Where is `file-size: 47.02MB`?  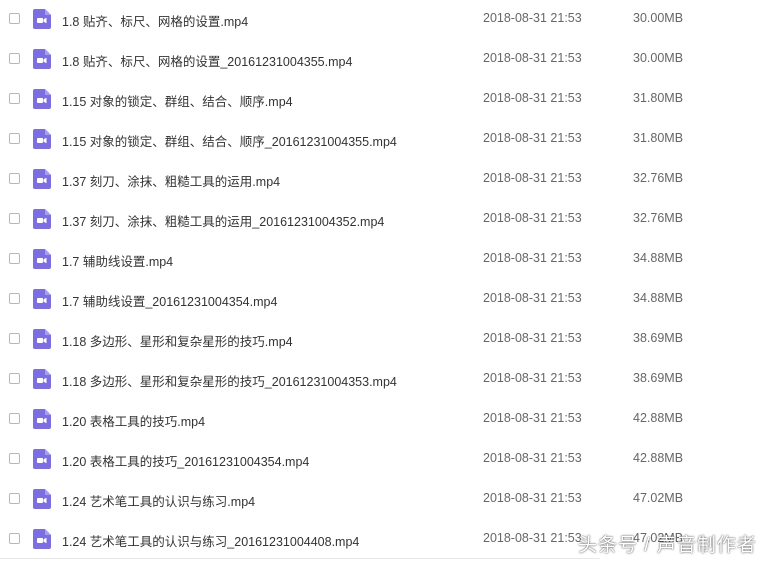 file-size: 47.02MB is located at coordinates (658, 498).